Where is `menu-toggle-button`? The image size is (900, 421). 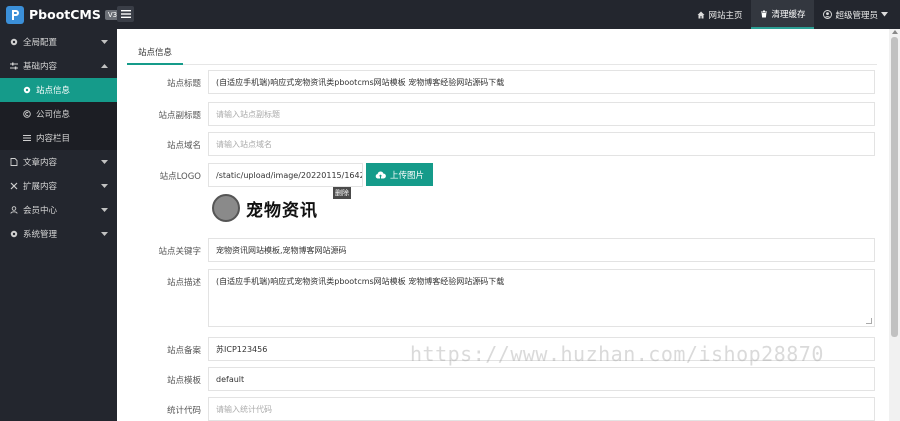
menu-toggle-button is located at coordinates (125, 14).